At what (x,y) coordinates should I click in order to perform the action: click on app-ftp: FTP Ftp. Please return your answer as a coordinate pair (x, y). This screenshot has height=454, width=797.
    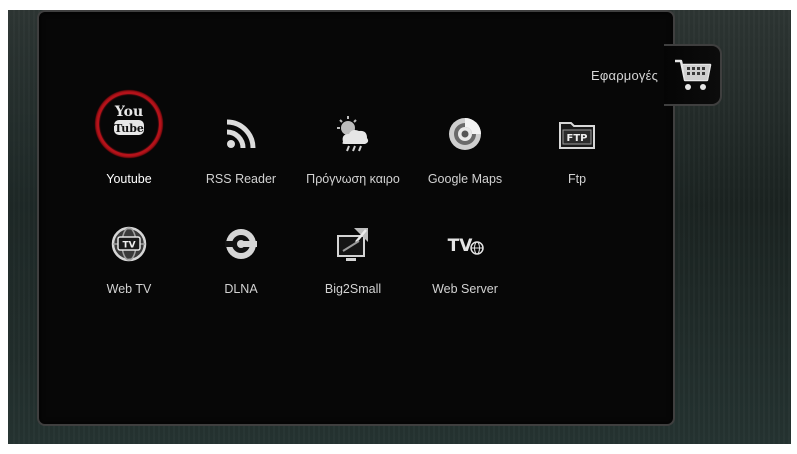
    Looking at the image, I should click on (577, 153).